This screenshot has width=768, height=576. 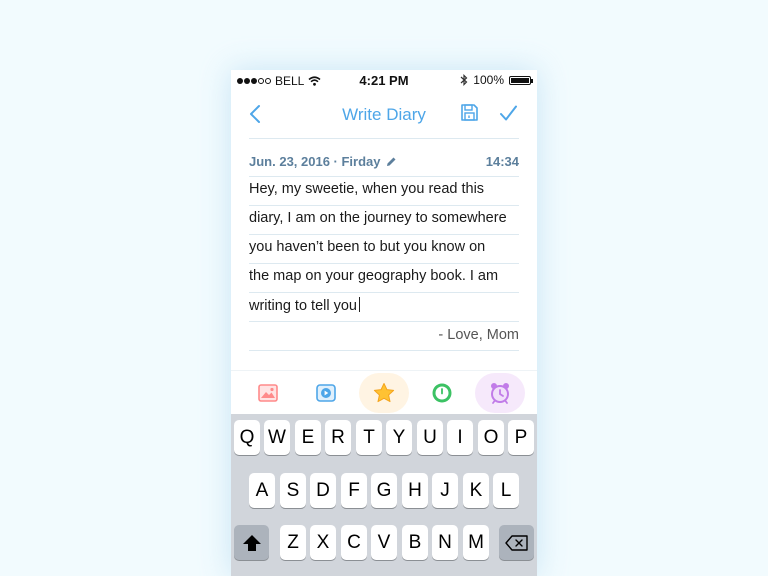 What do you see at coordinates (430, 437) in the screenshot?
I see `key-u: U` at bounding box center [430, 437].